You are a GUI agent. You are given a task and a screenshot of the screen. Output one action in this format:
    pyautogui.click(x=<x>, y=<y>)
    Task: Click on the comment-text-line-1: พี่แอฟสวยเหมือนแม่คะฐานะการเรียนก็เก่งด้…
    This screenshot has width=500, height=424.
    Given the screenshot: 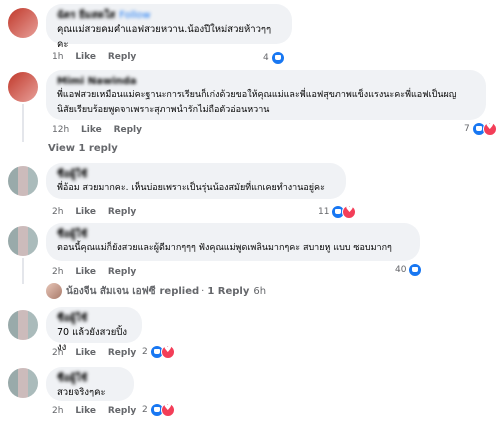 What is the action you would take?
    pyautogui.click(x=257, y=95)
    